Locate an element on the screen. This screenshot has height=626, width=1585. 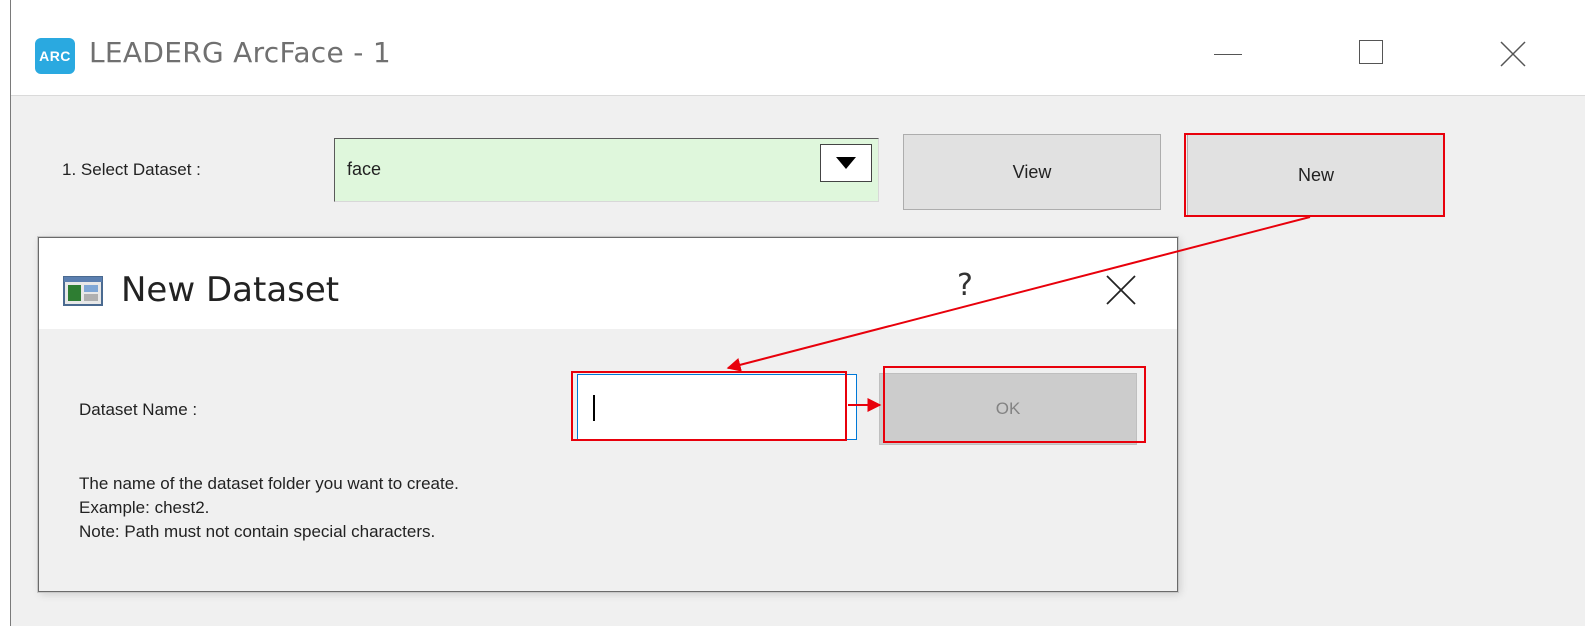
dialog-titlebar: New Dataset ? is located at coordinates (608, 283).